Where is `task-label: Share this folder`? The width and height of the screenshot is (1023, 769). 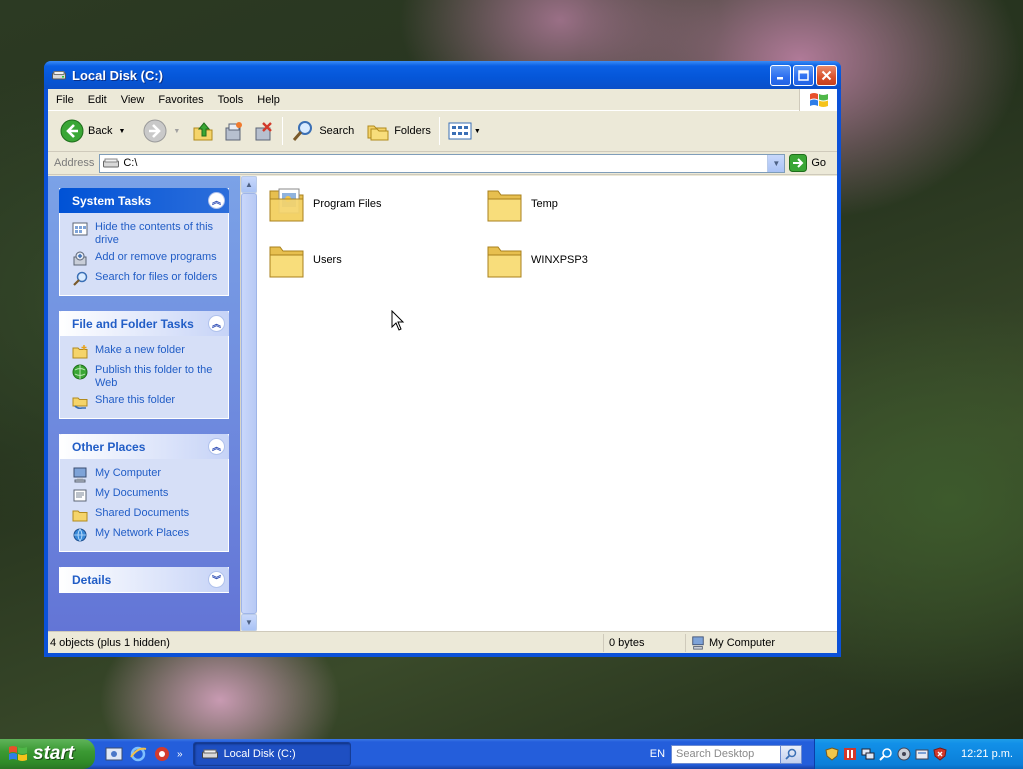
task-label: Share this folder is located at coordinates (135, 400).